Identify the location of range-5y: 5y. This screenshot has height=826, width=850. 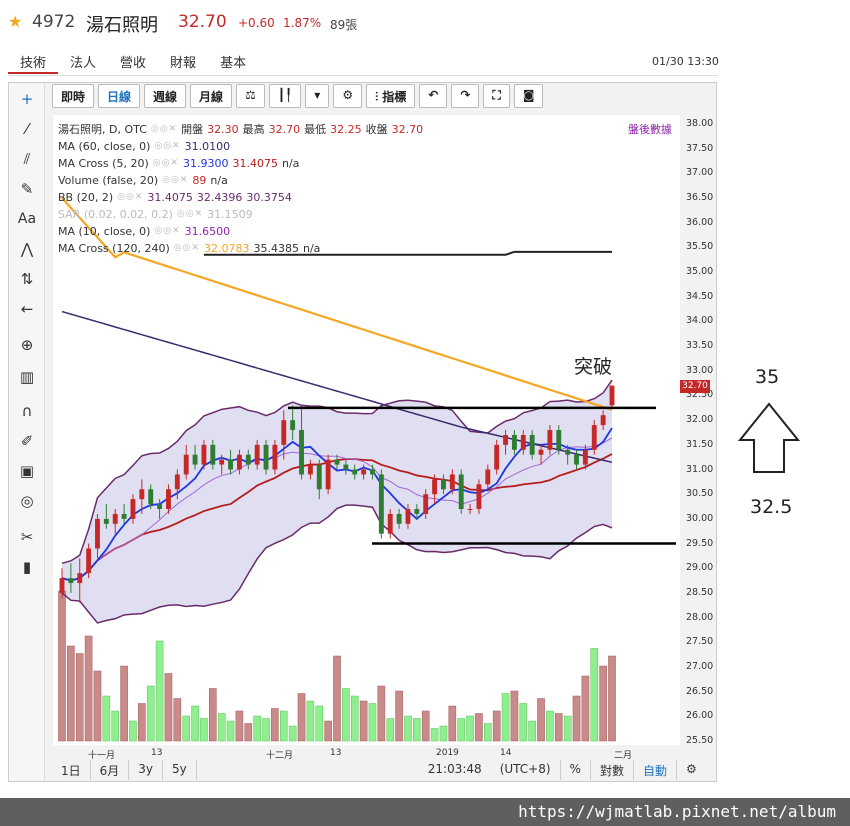
(180, 770).